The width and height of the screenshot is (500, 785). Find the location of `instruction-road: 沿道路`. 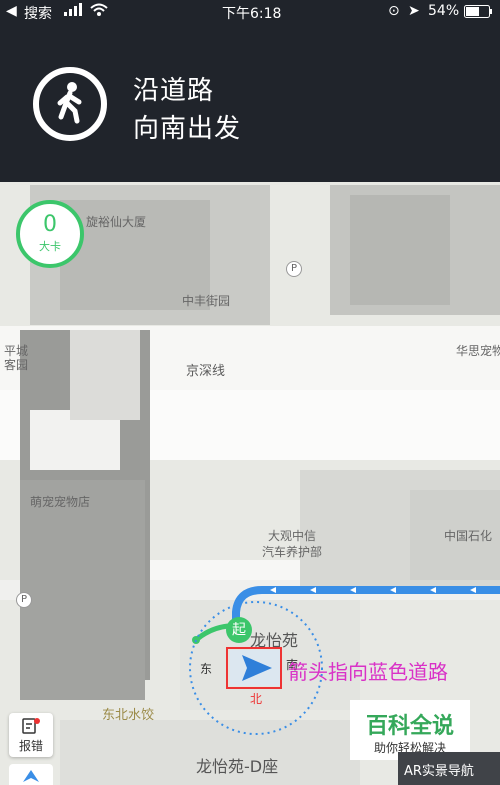

instruction-road: 沿道路 is located at coordinates (174, 91).